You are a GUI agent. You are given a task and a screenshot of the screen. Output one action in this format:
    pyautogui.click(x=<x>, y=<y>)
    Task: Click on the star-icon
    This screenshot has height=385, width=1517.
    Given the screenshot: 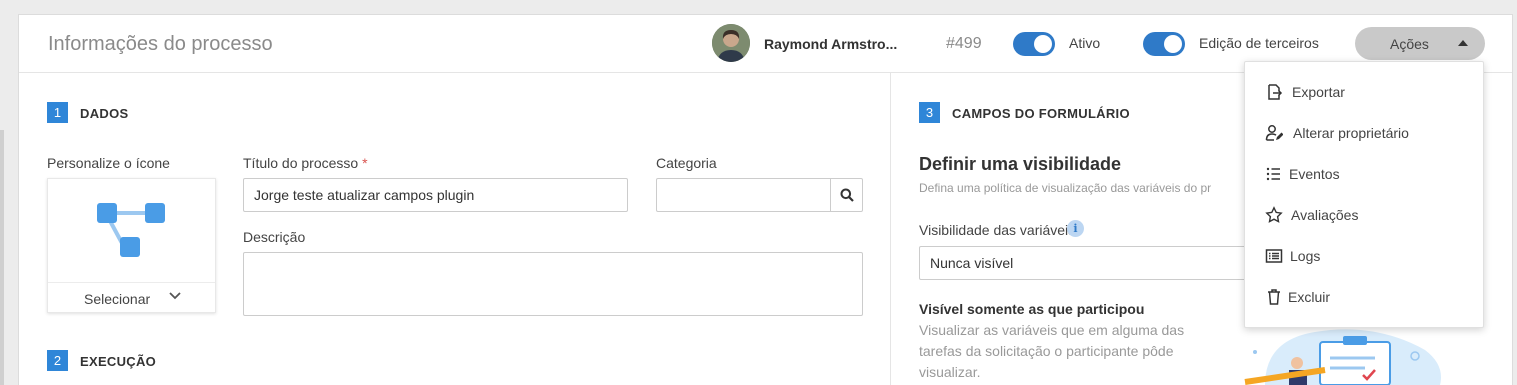 What is the action you would take?
    pyautogui.click(x=1274, y=214)
    